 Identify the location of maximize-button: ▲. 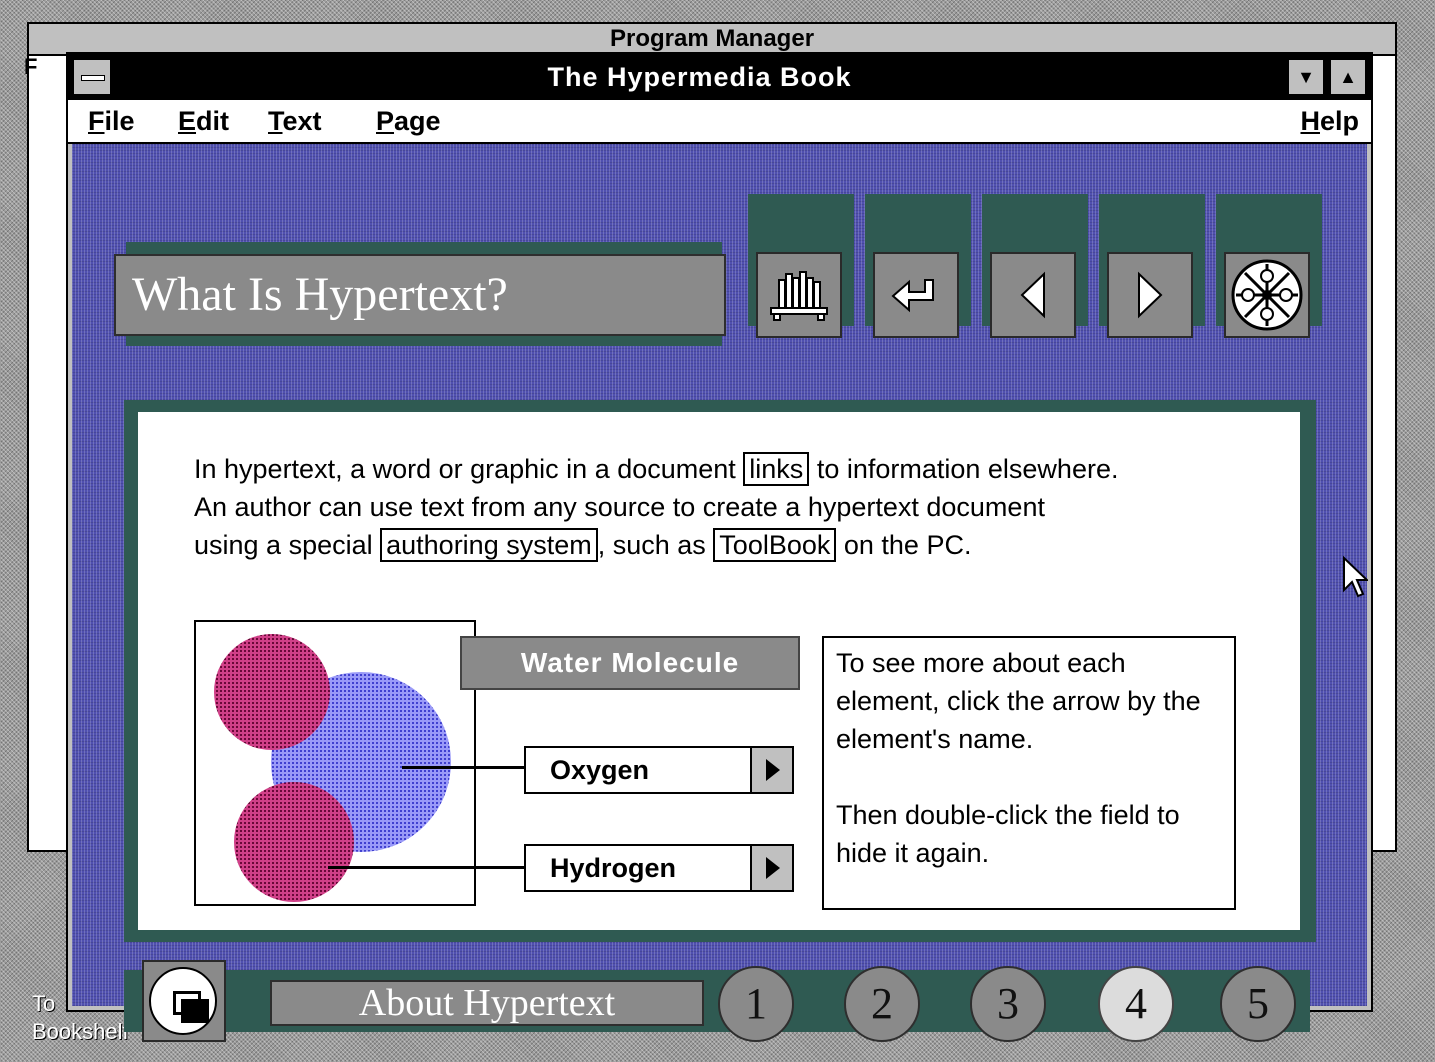
(1348, 77).